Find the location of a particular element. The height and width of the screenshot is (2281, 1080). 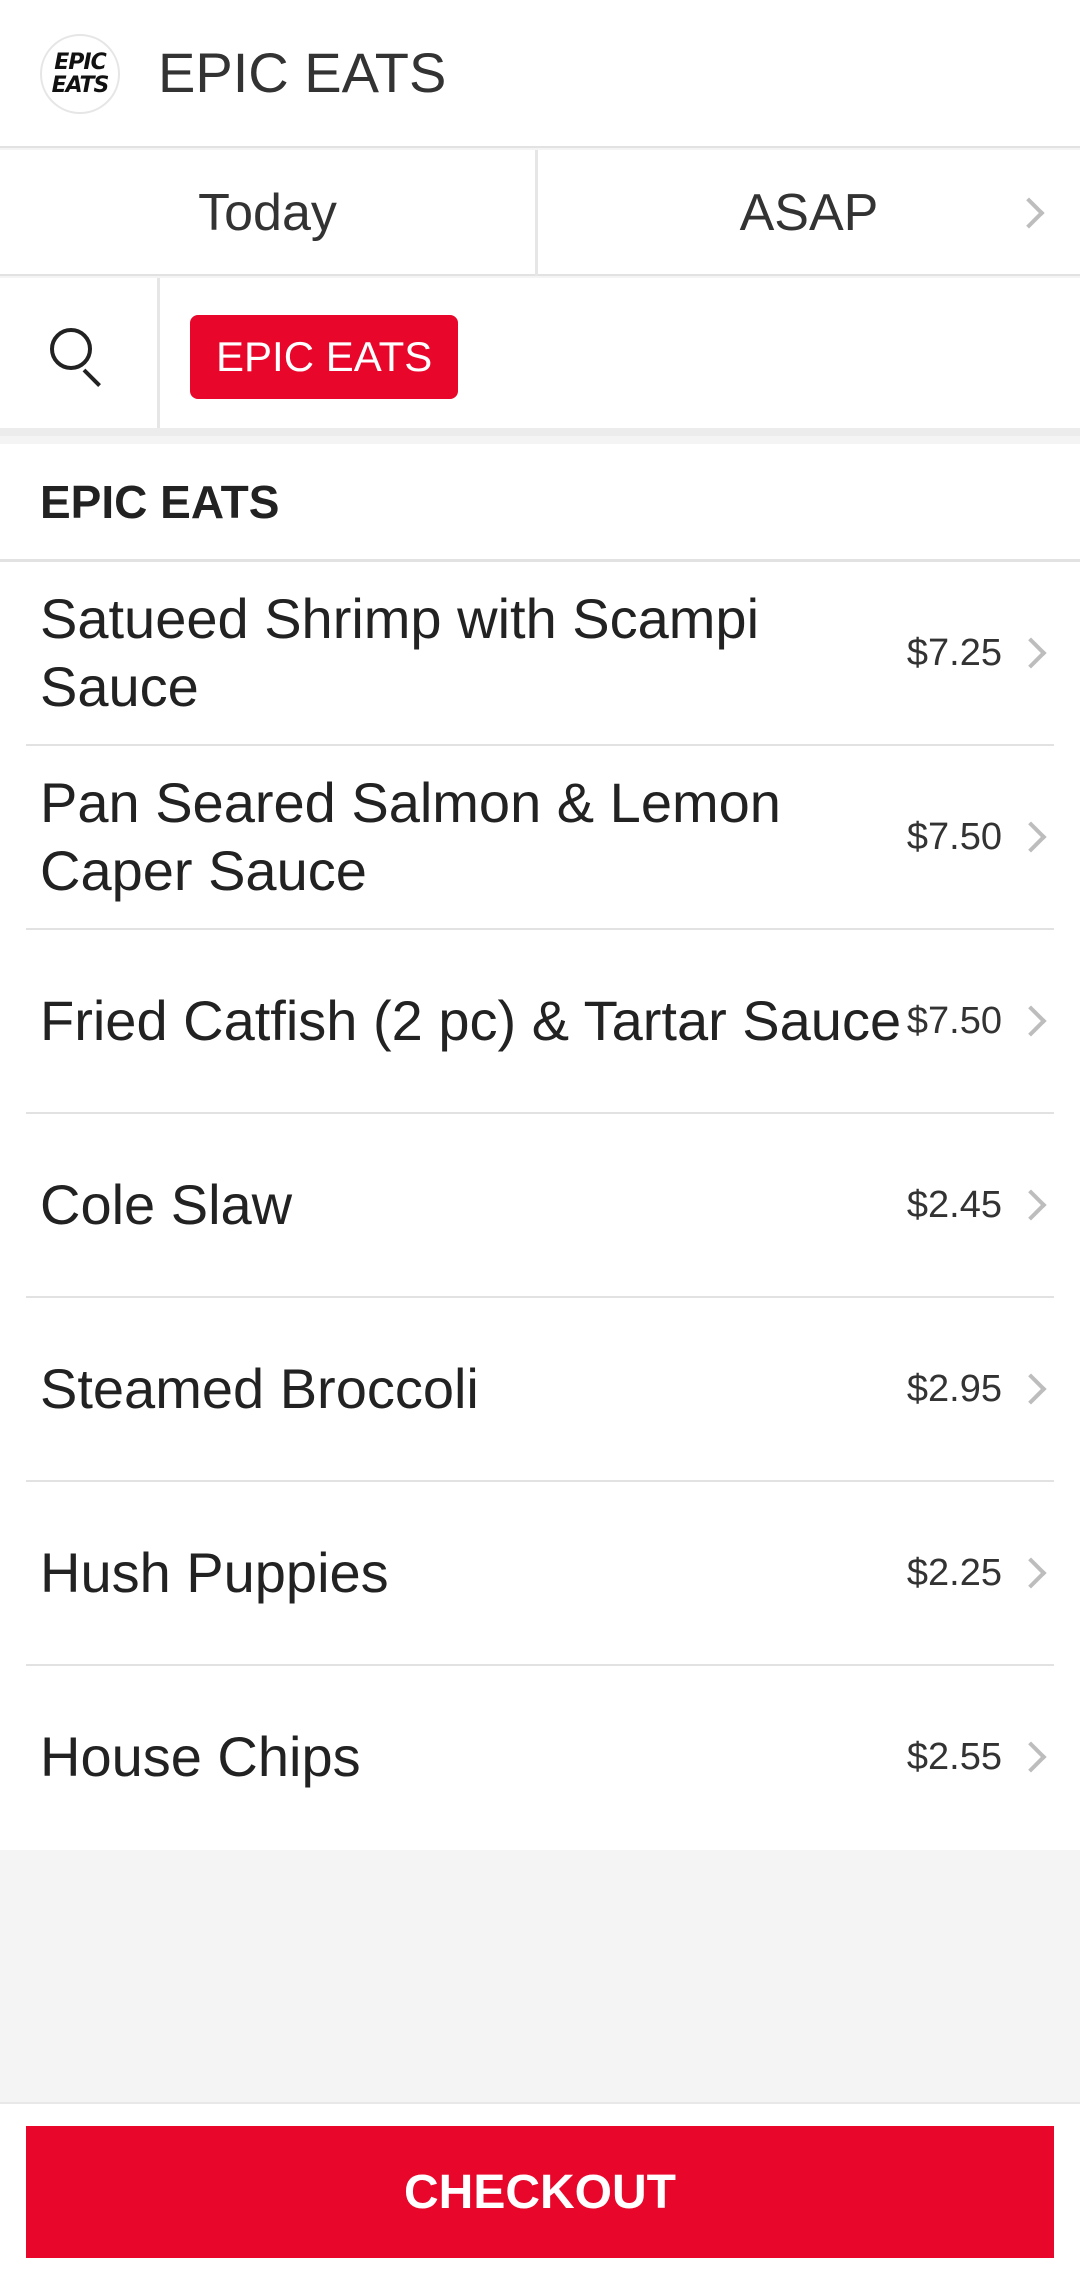

schedule-day-selector: Today is located at coordinates (269, 213).